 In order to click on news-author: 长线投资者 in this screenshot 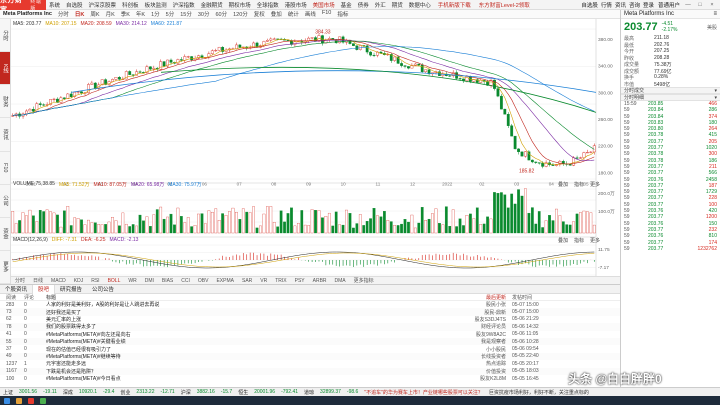, I will do `click(464, 356)`.